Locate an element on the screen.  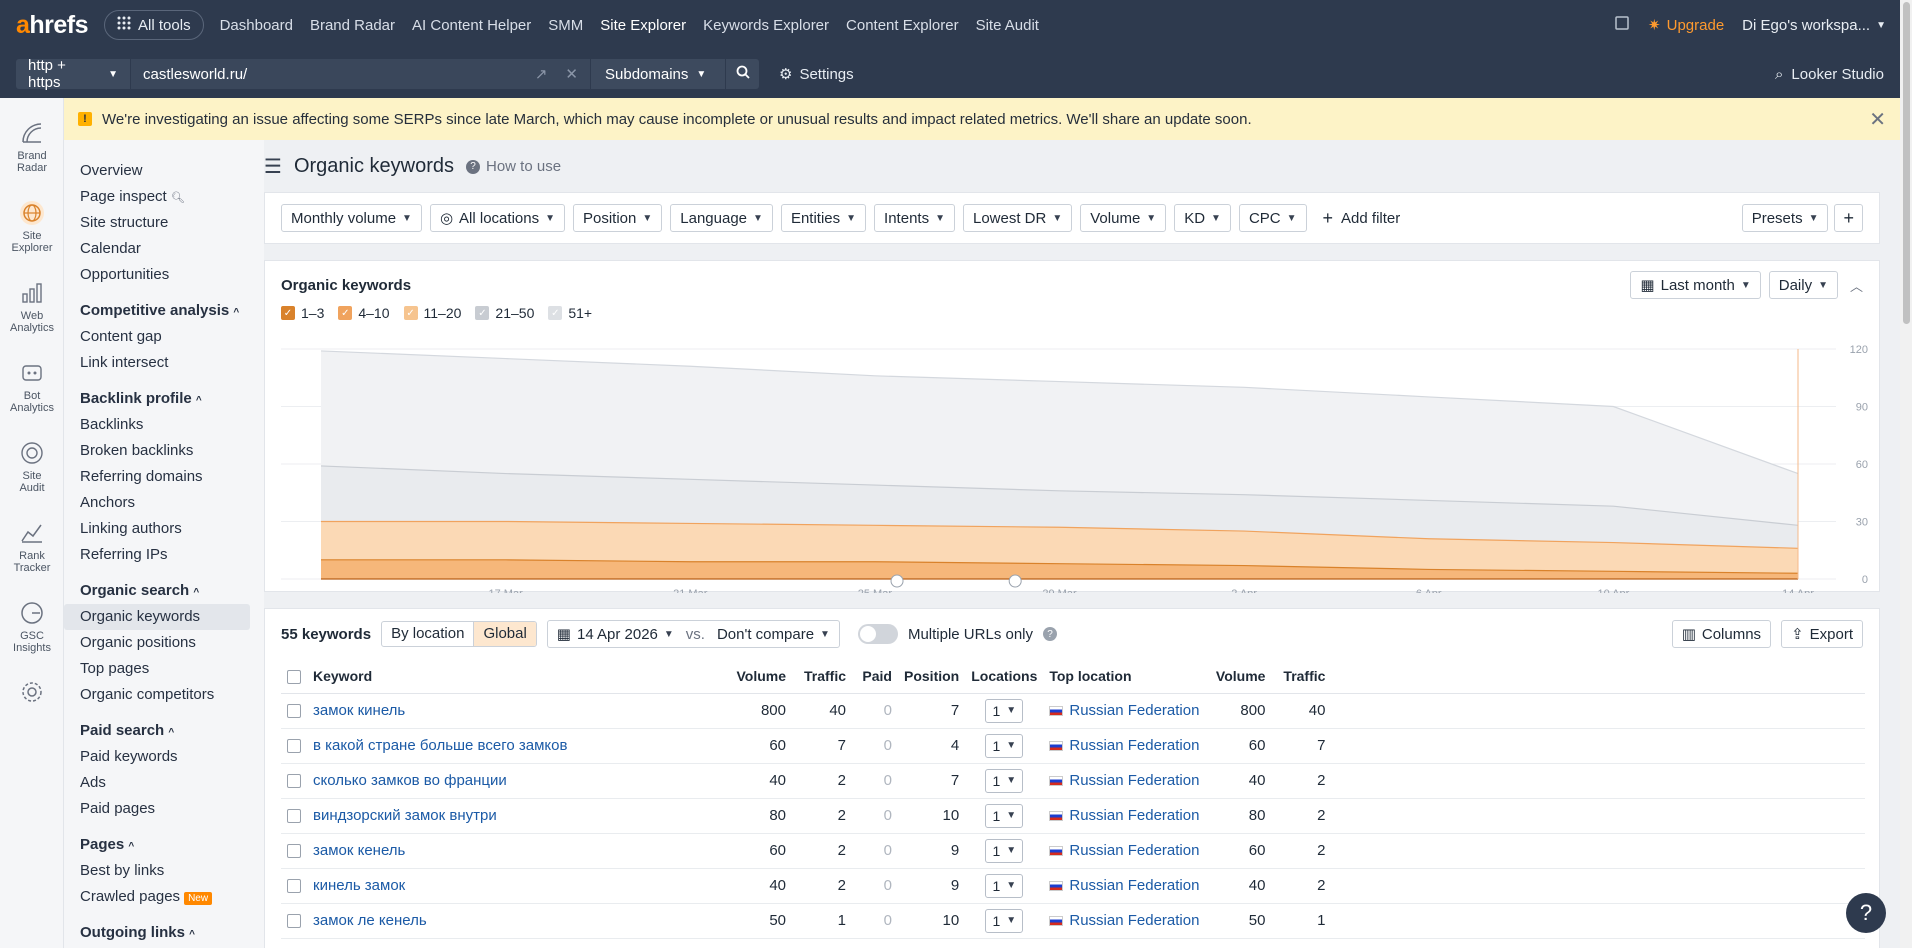
col-keyword: Keyword is located at coordinates (514, 676).